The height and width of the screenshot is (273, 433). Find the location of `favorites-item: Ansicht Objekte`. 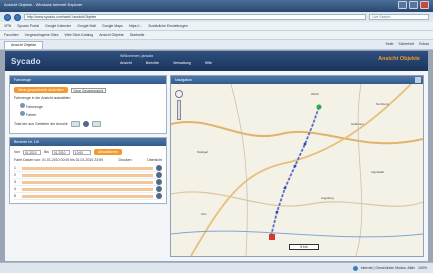

favorites-item: Ansicht Objekte is located at coordinates (111, 35).